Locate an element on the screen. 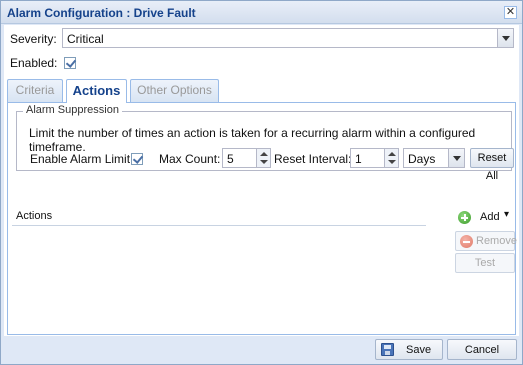 The width and height of the screenshot is (523, 365). cancel-button: Cancel is located at coordinates (482, 349).